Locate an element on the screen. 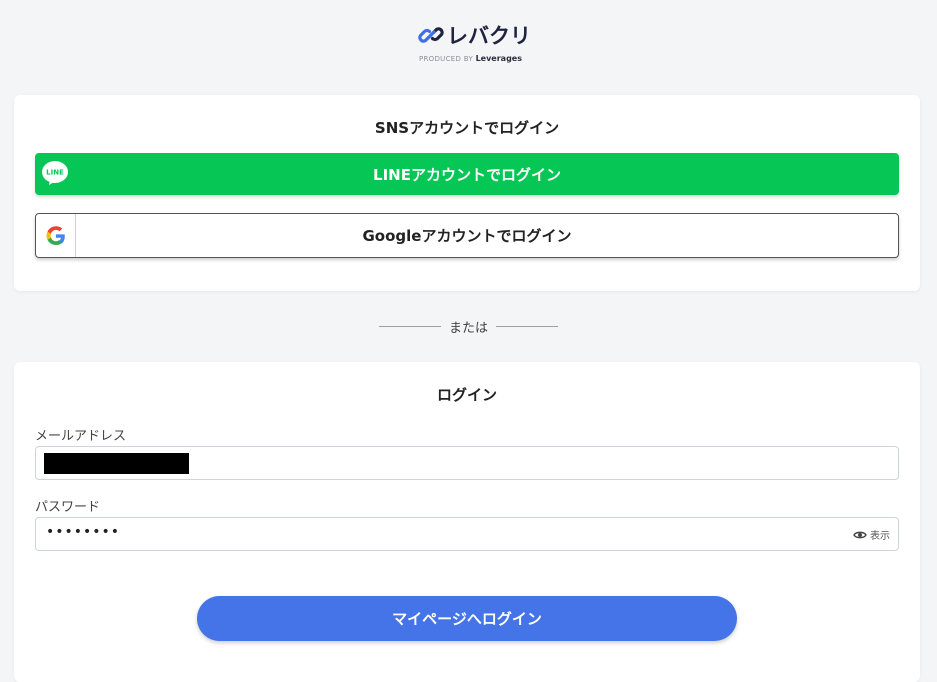 The image size is (937, 682). password-field: •••••••• 表示 is located at coordinates (467, 534).